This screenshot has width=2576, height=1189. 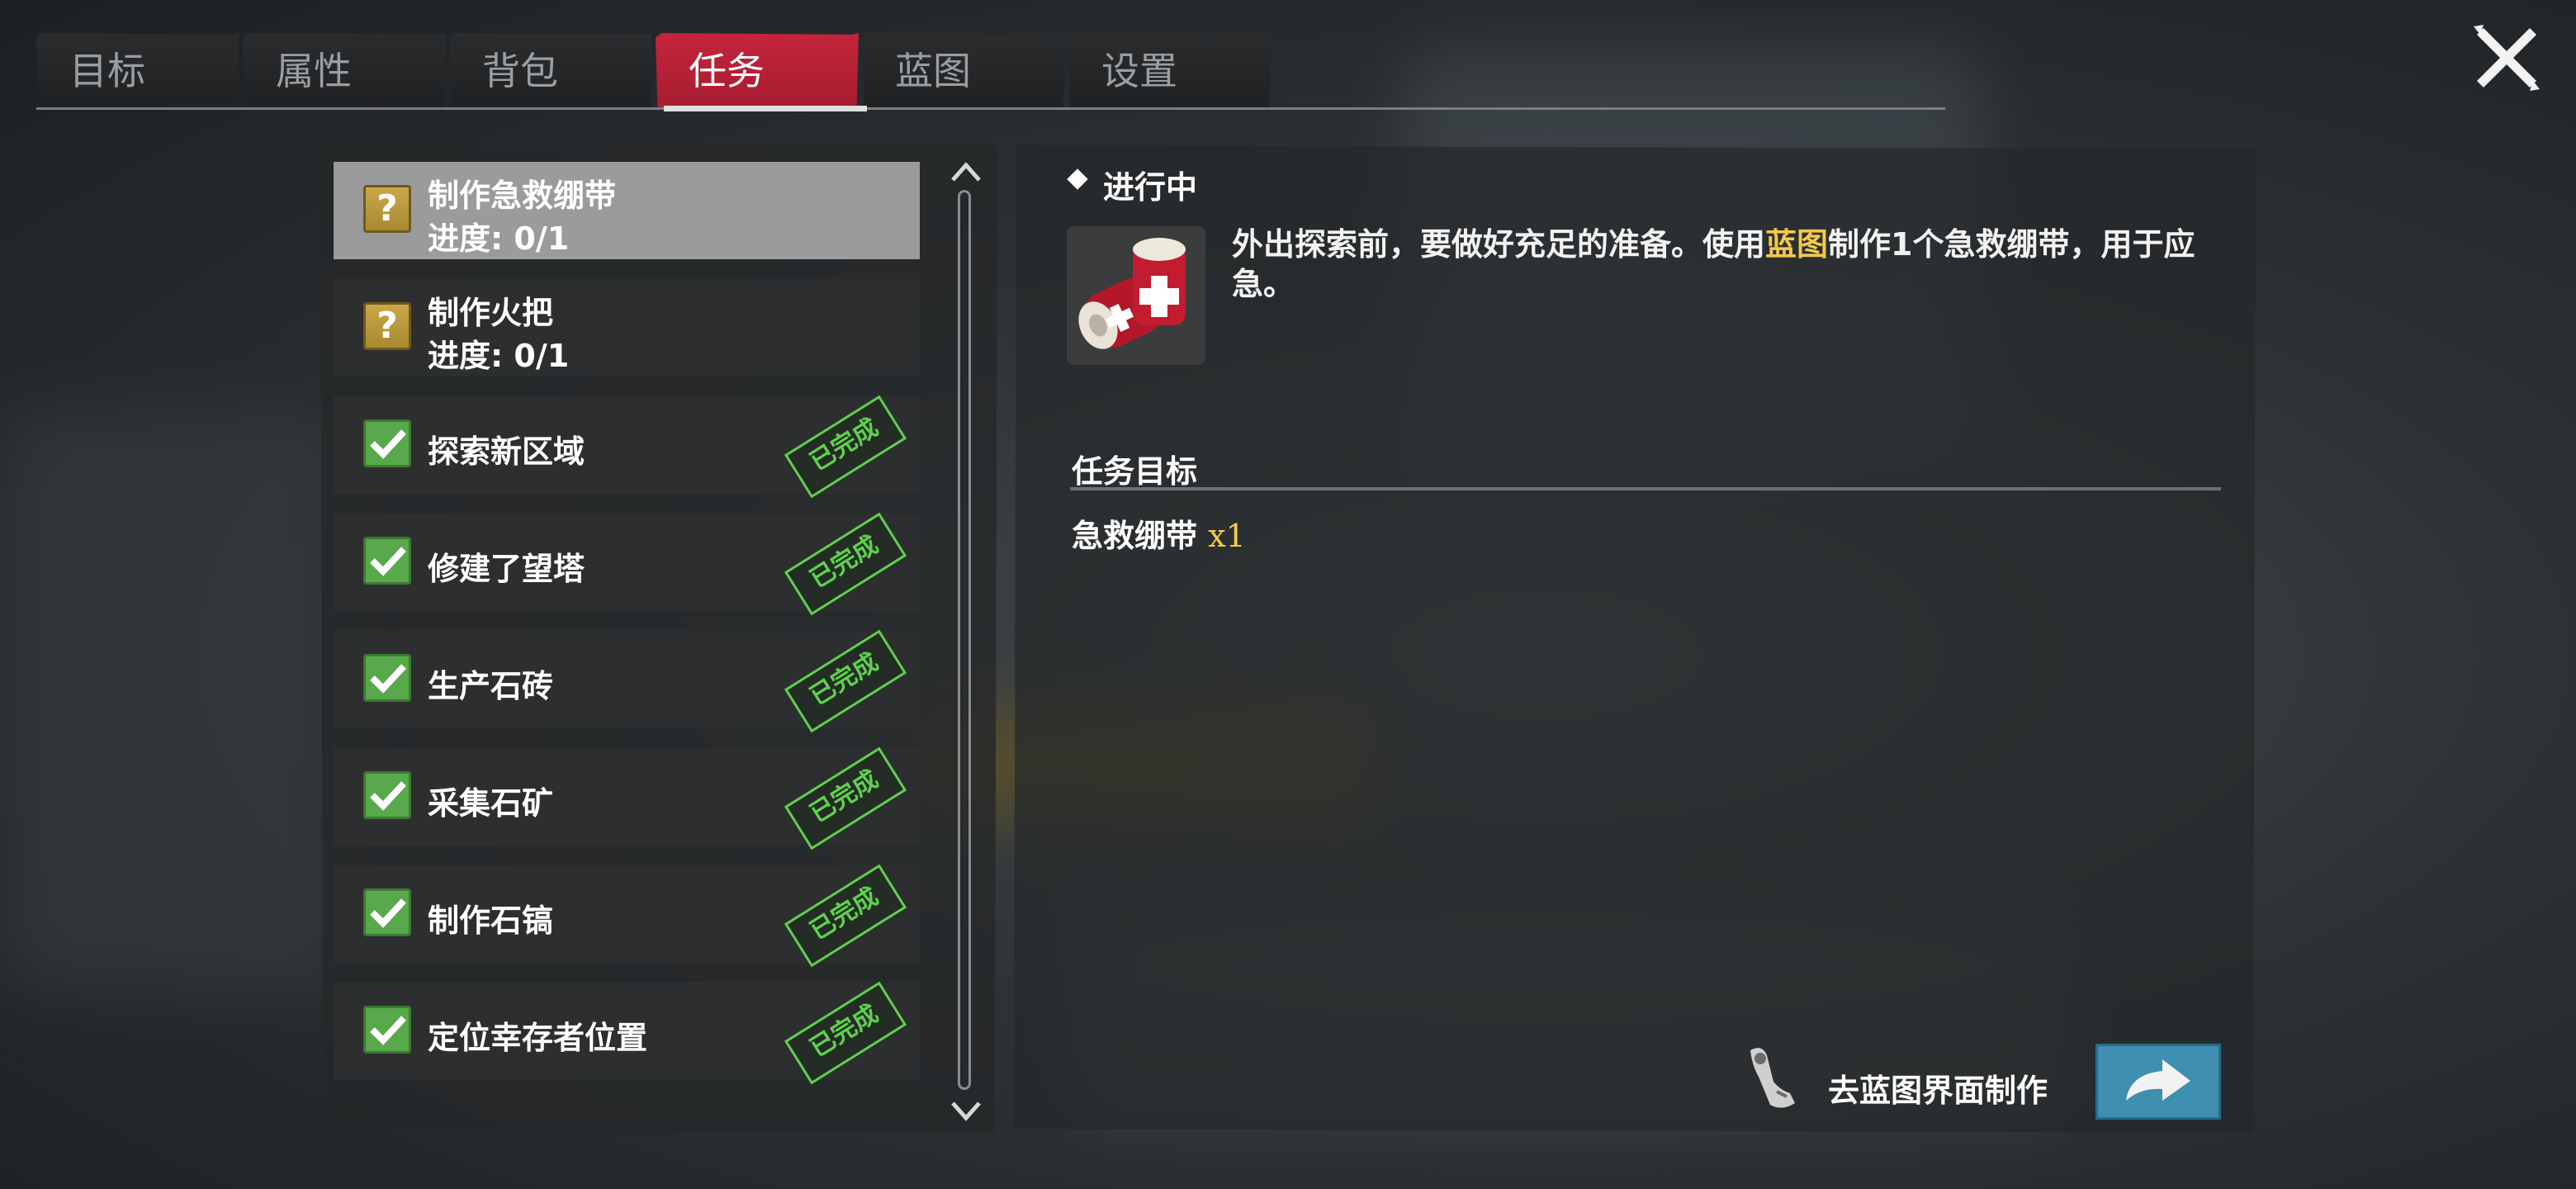 I want to click on quest-title: 制作急救绷带, so click(x=522, y=196).